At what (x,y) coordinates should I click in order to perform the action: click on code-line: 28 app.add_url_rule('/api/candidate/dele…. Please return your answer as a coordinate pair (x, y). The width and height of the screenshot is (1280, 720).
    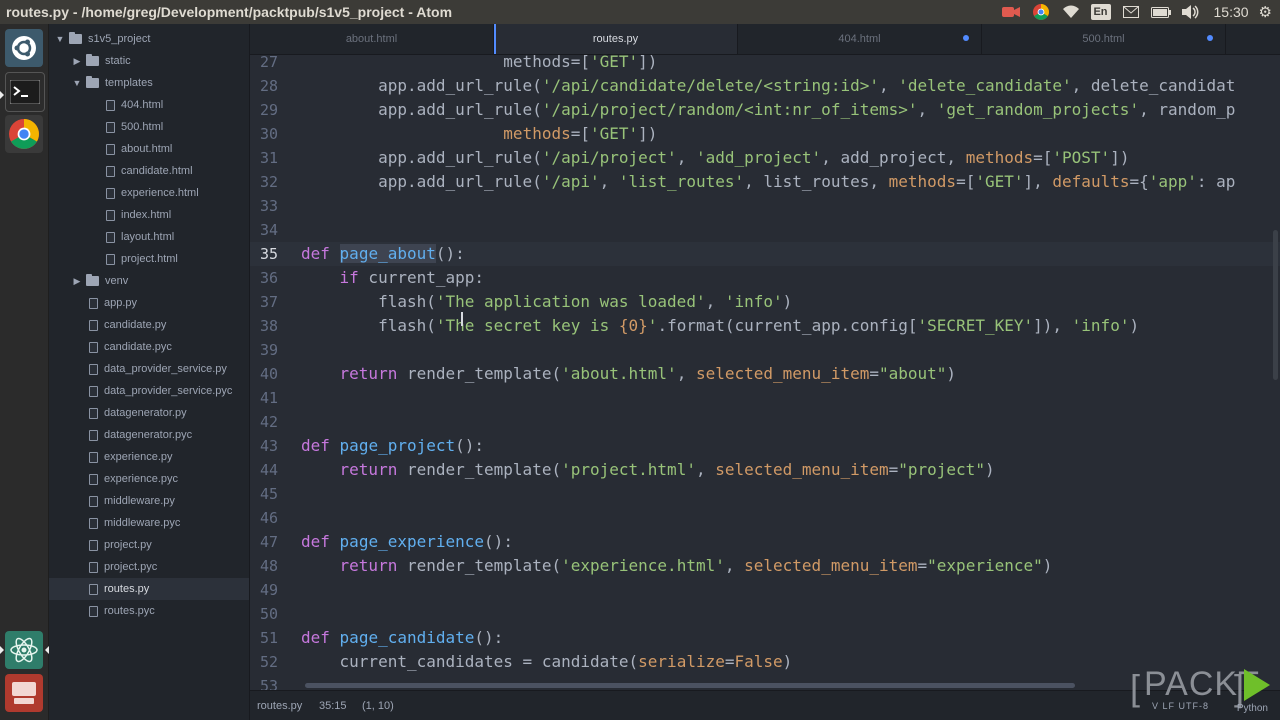
    Looking at the image, I should click on (765, 86).